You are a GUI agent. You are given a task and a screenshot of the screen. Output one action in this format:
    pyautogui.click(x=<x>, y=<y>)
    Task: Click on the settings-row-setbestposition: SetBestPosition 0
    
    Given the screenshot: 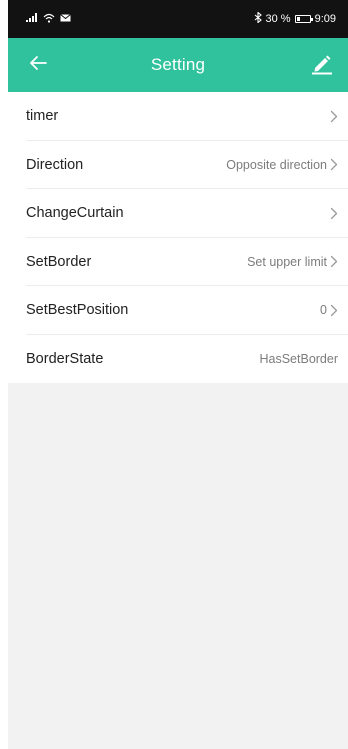 What is the action you would take?
    pyautogui.click(x=178, y=310)
    